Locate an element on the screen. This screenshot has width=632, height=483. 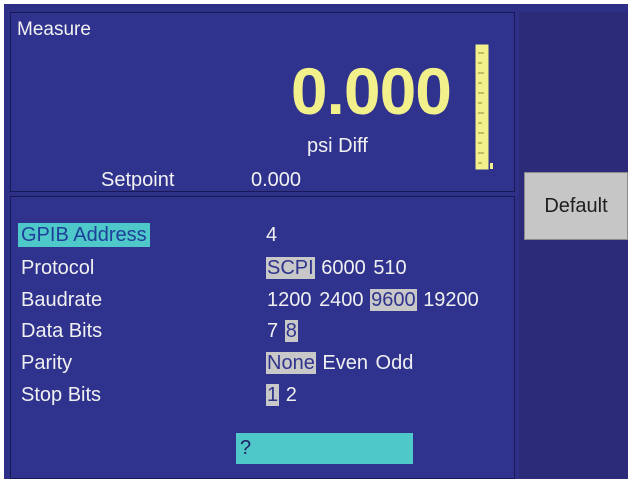
gpib-address-value: 4 is located at coordinates (271, 235).